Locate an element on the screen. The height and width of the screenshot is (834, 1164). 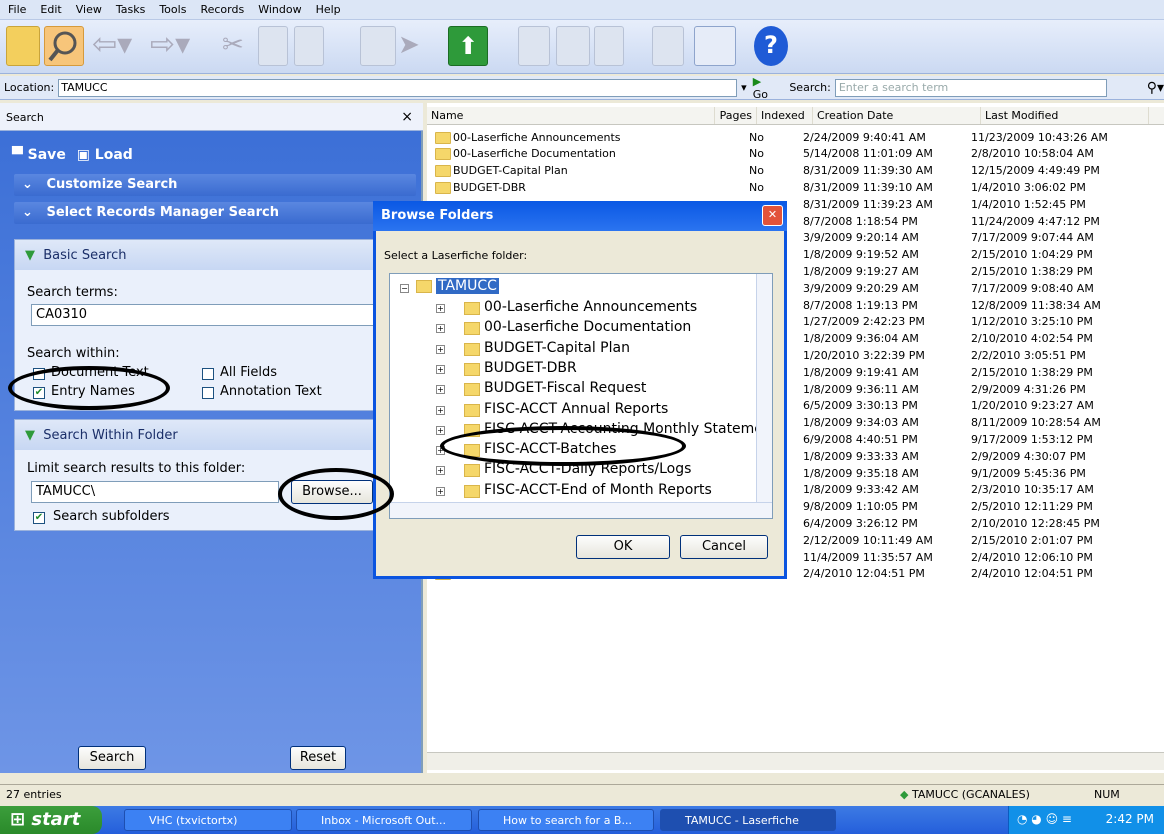
folder-props-icon is located at coordinates (668, 46).